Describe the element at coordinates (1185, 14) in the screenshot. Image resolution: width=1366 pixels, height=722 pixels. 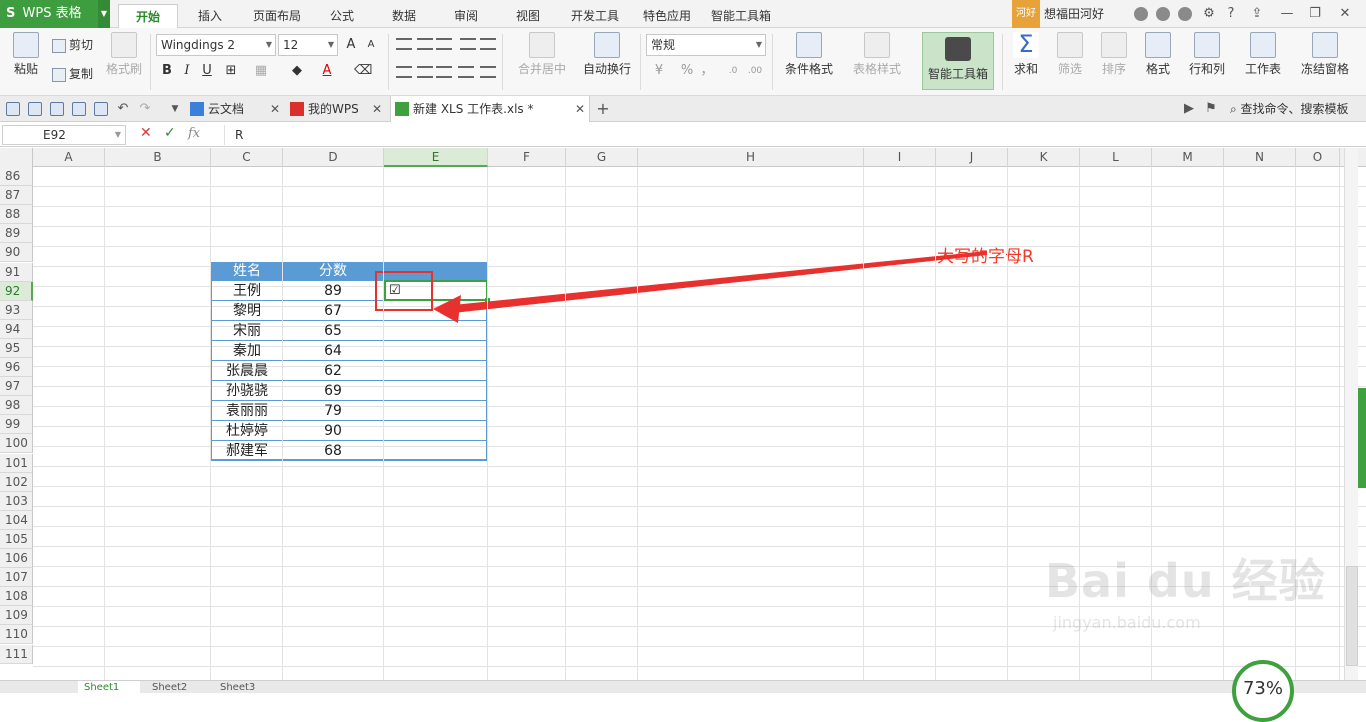
I see `share-icon` at that location.